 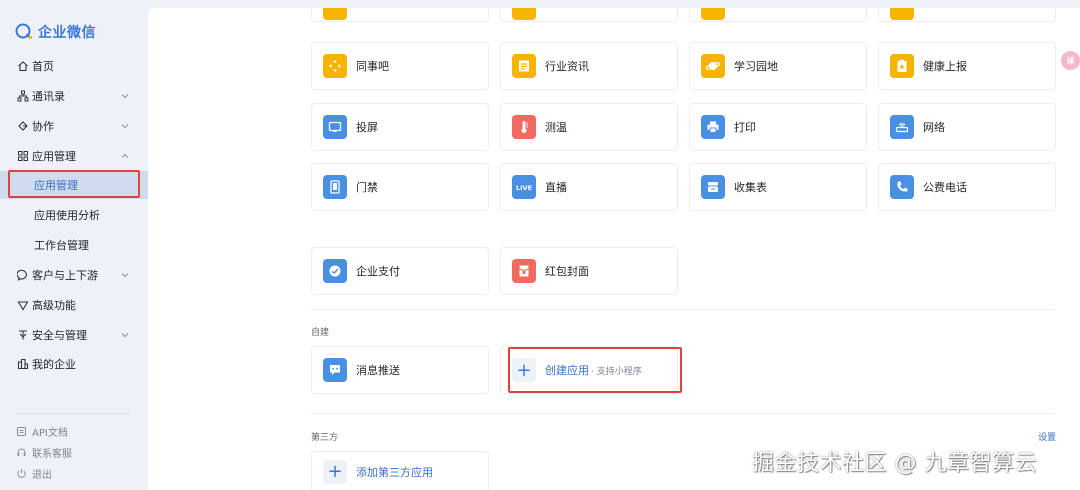 What do you see at coordinates (524, 127) in the screenshot?
I see `thermometer-icon` at bounding box center [524, 127].